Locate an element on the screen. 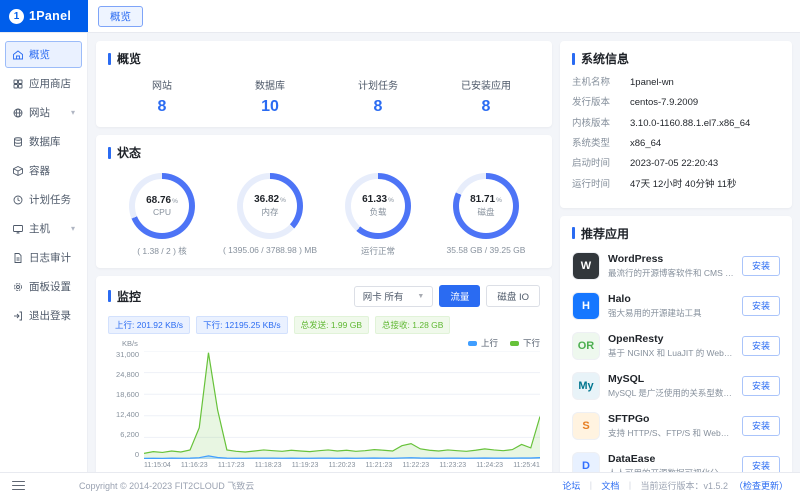 Image resolution: width=800 pixels, height=498 pixels. overview-stat: 数据库 10 is located at coordinates (270, 96).